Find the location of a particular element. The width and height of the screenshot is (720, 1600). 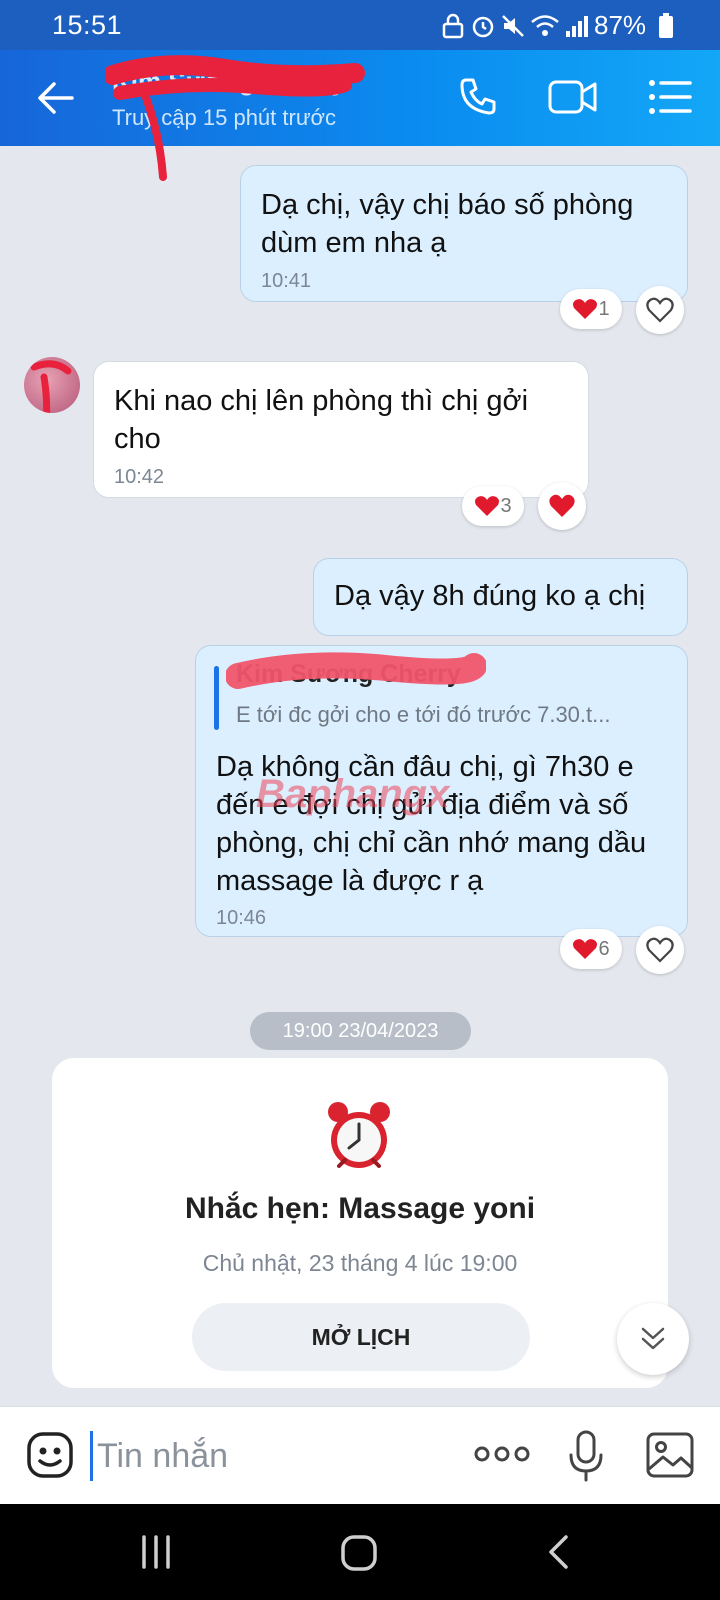

phone-icon is located at coordinates (478, 96).